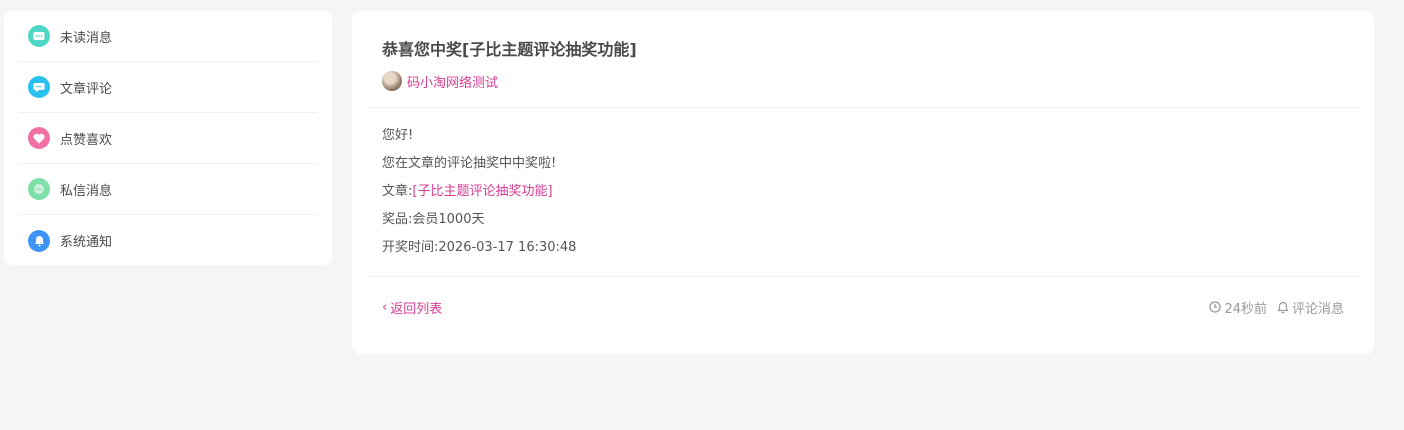  I want to click on intro-text: 您在文章的评论抽奖中中奖啦!, so click(469, 163).